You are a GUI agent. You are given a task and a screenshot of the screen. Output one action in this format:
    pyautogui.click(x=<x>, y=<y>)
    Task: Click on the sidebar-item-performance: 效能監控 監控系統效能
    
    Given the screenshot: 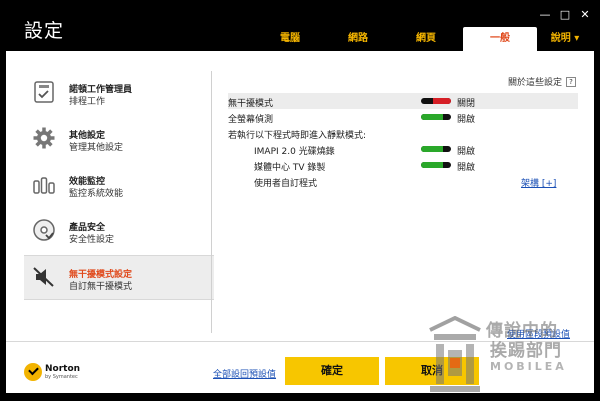 What is the action you would take?
    pyautogui.click(x=119, y=185)
    